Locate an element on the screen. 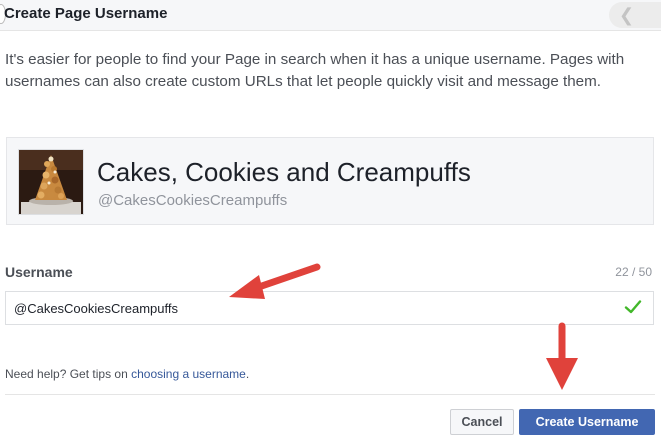 This screenshot has height=440, width=661. footer-divider is located at coordinates (330, 394).